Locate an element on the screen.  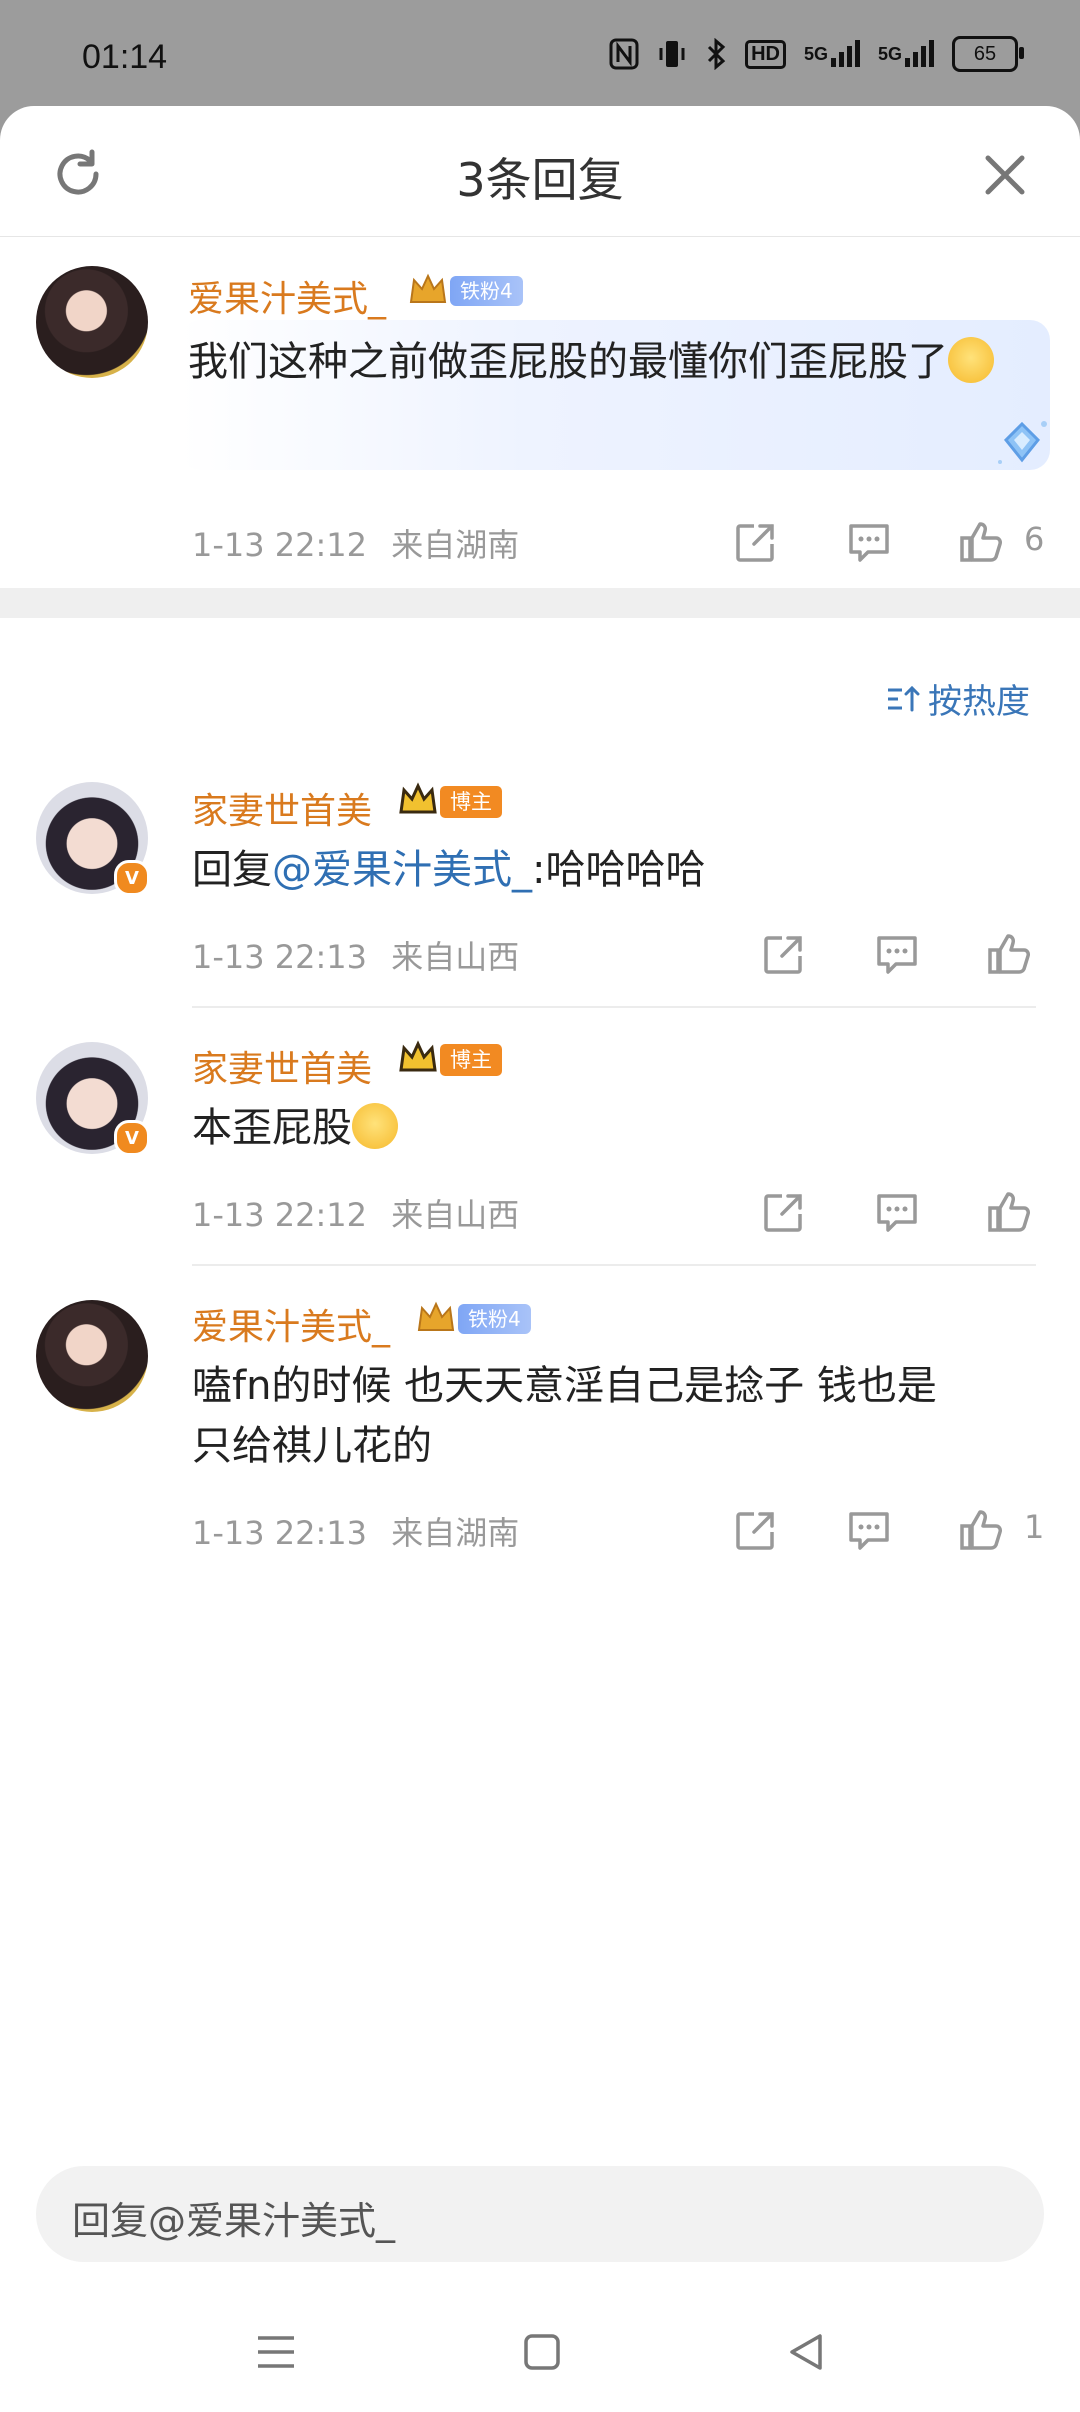
mention-link: @爱果汁美式_ is located at coordinates (402, 870).